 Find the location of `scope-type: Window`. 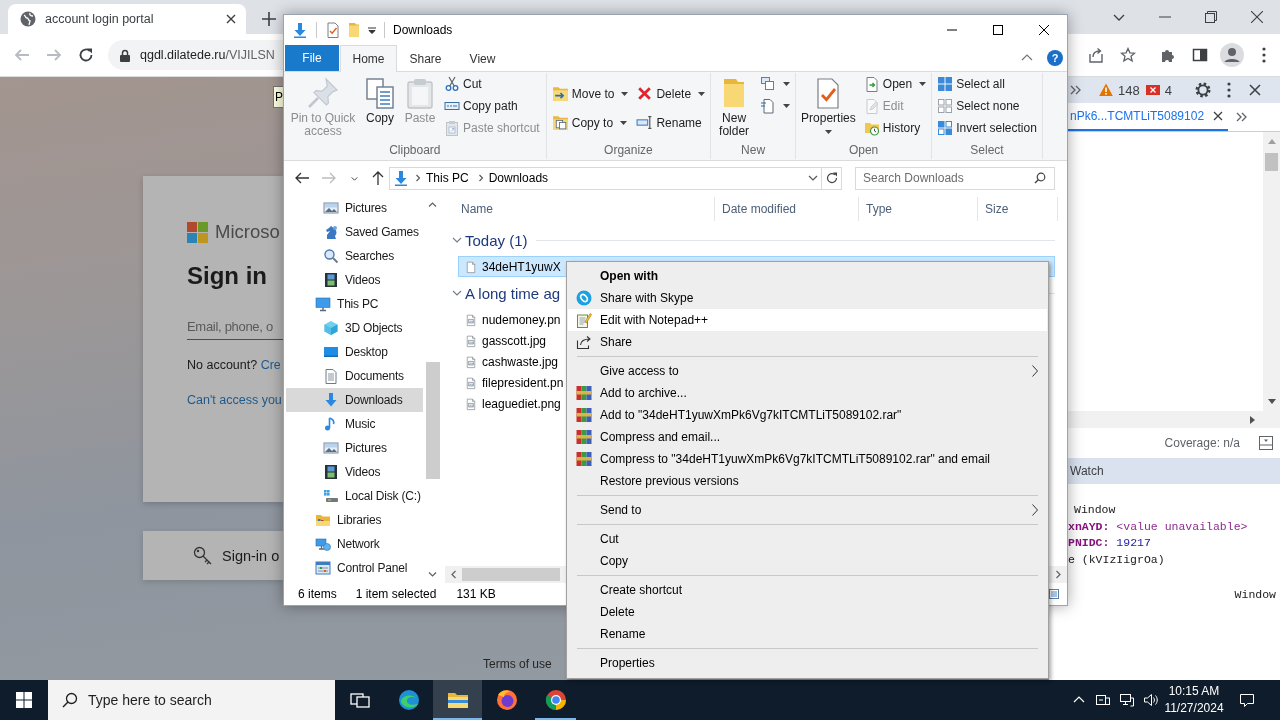

scope-type: Window is located at coordinates (1255, 595).